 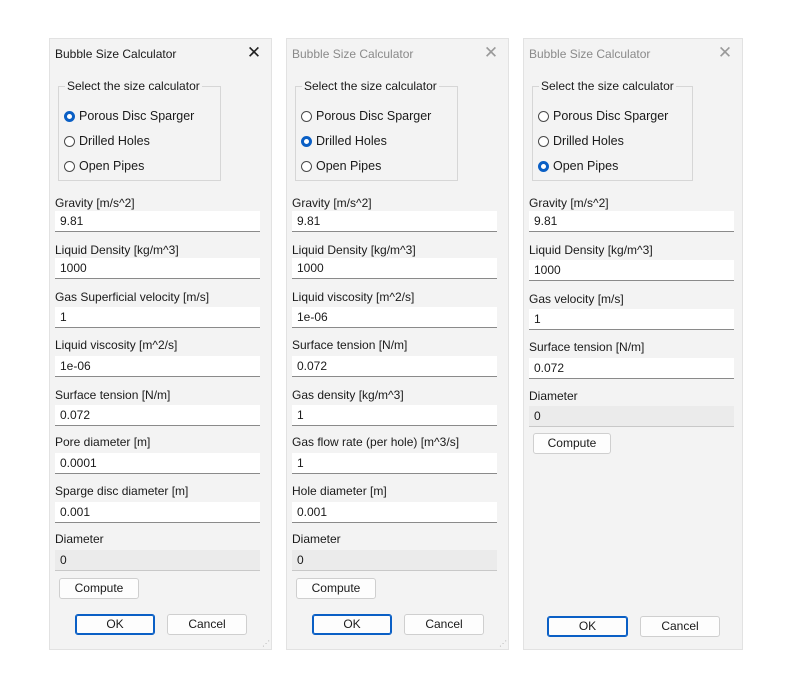 What do you see at coordinates (157, 463) in the screenshot?
I see `pore-diameter-input: 0.0001` at bounding box center [157, 463].